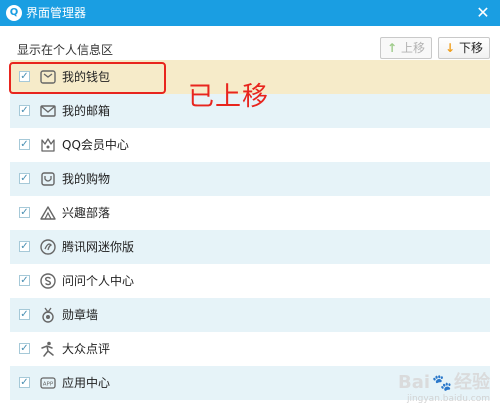 This screenshot has height=410, width=500. Describe the element at coordinates (48, 349) in the screenshot. I see `dianping-icon` at that location.